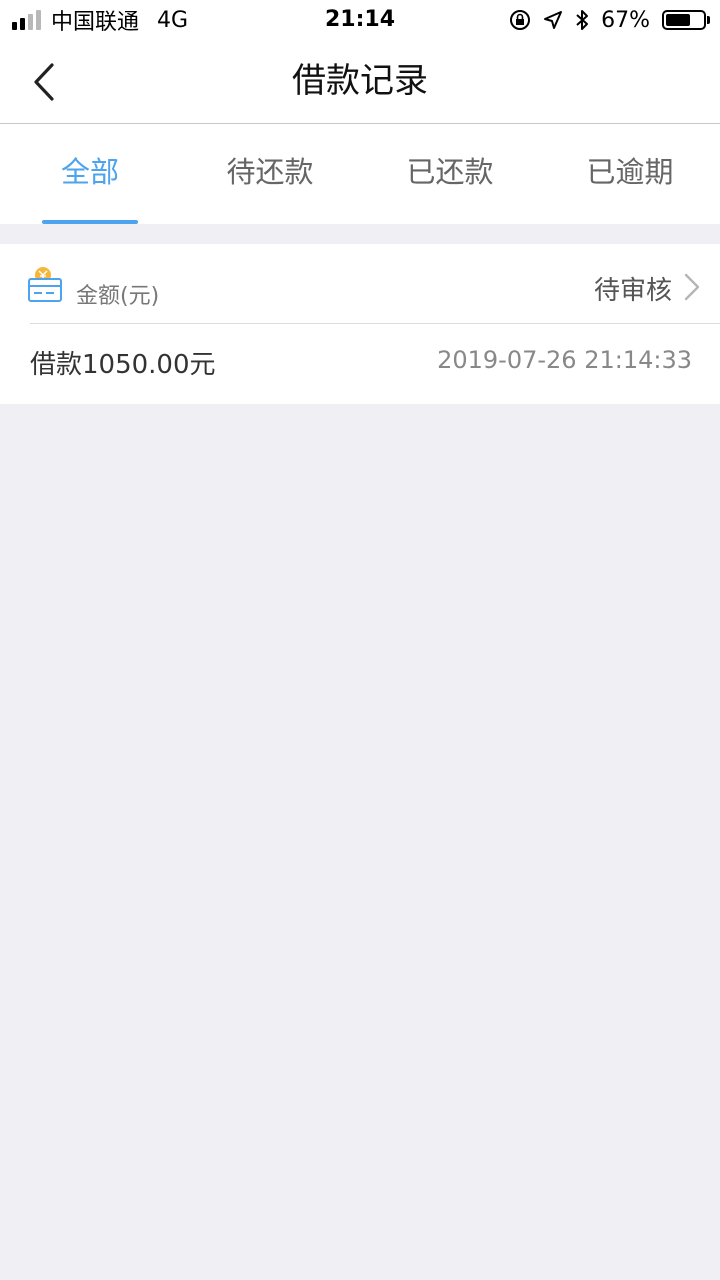 Image resolution: width=720 pixels, height=1280 pixels. What do you see at coordinates (45, 284) in the screenshot?
I see `wallet-card-icon` at bounding box center [45, 284].